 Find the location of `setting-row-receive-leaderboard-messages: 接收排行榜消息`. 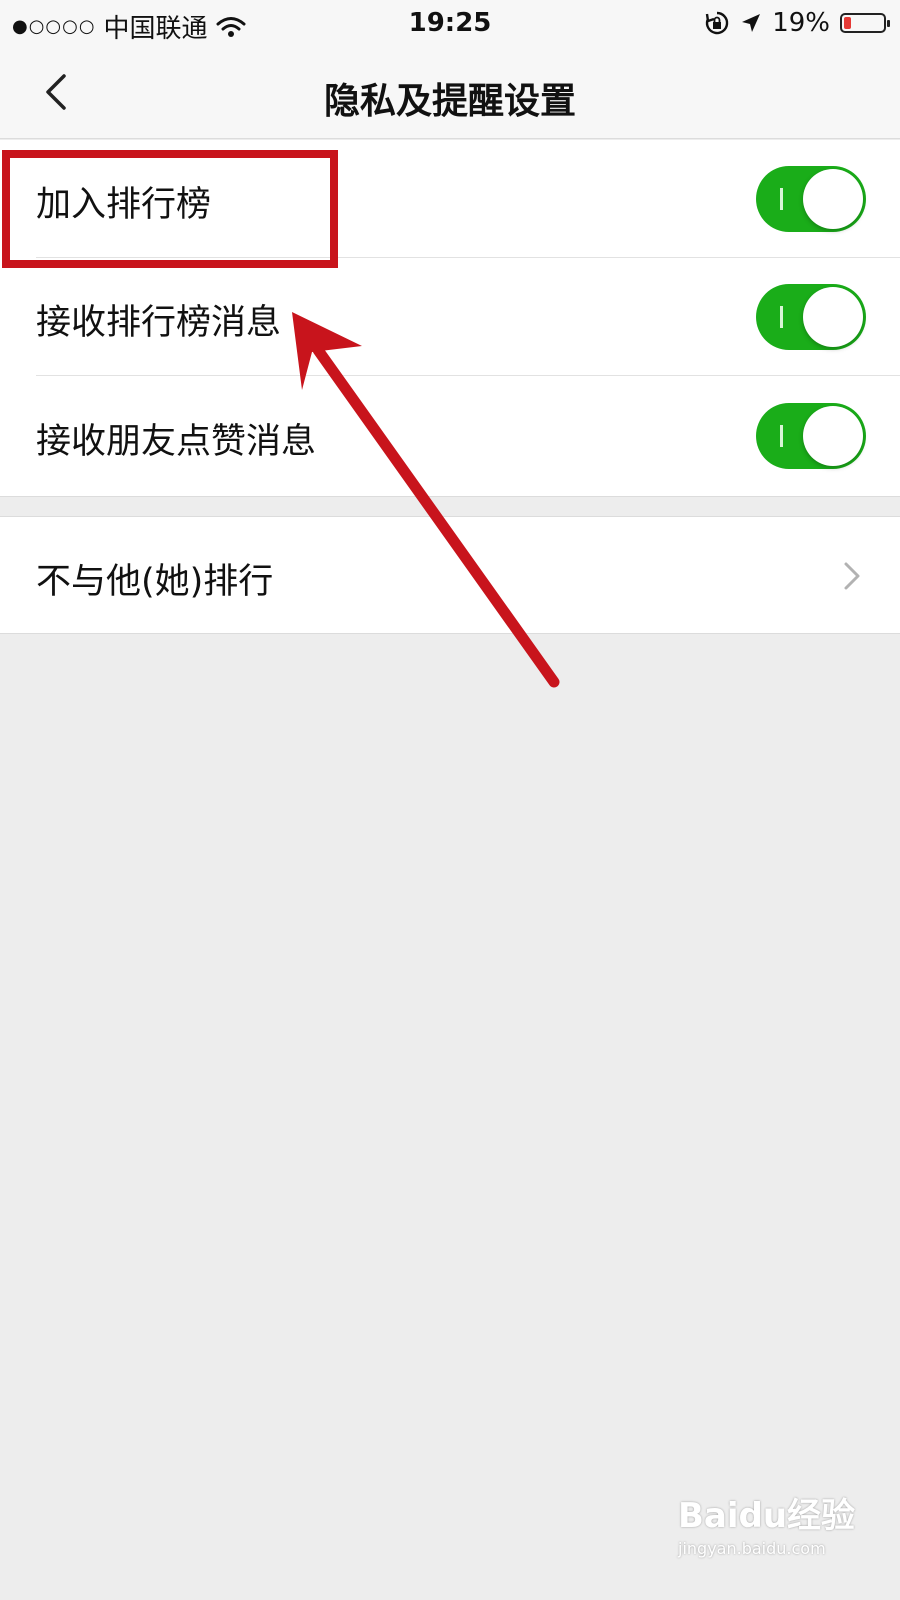

setting-row-receive-leaderboard-messages: 接收排行榜消息 is located at coordinates (450, 317).